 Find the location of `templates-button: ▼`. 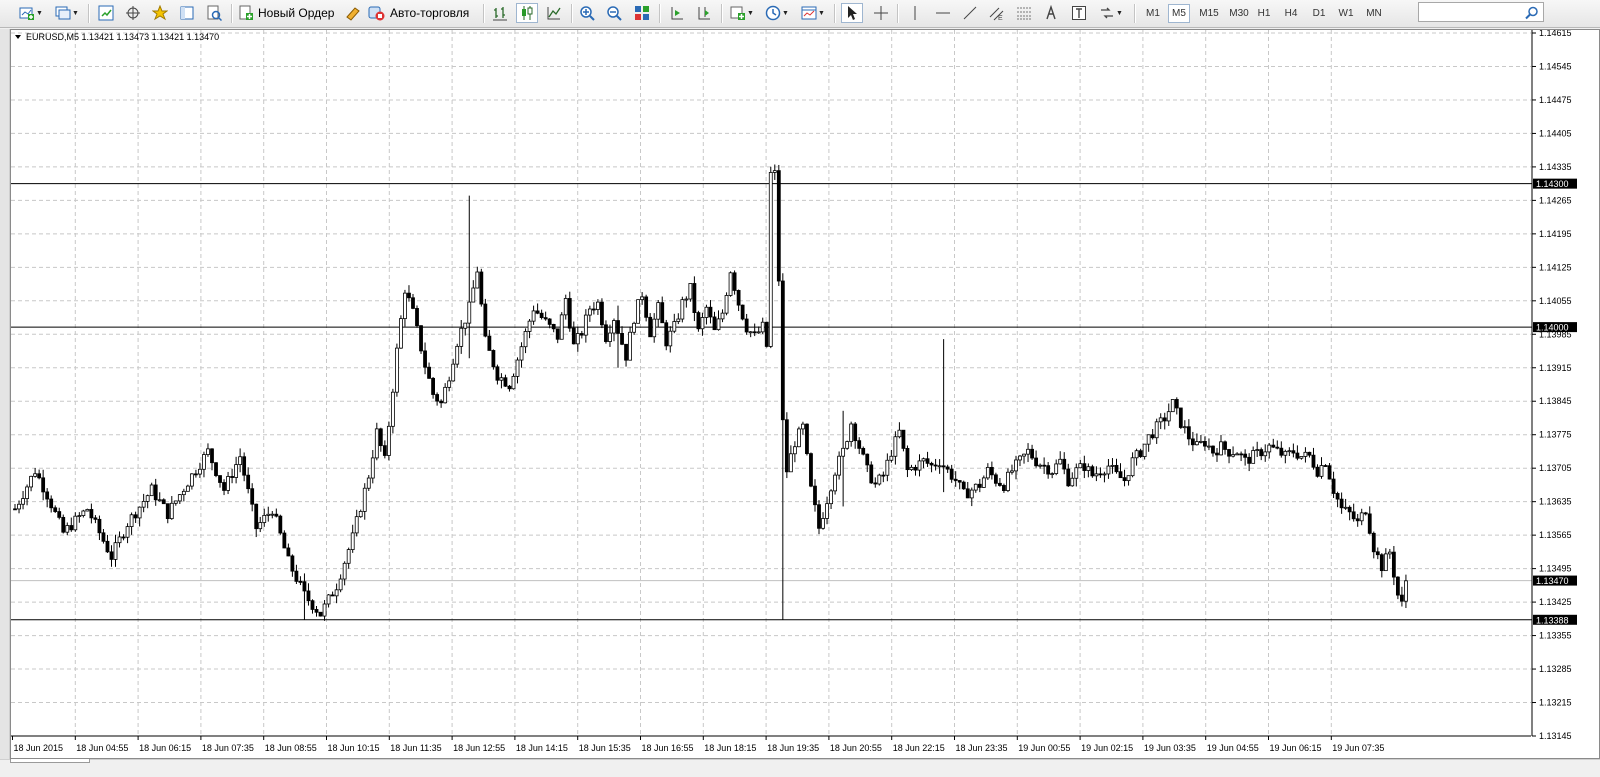

templates-button: ▼ is located at coordinates (813, 13).